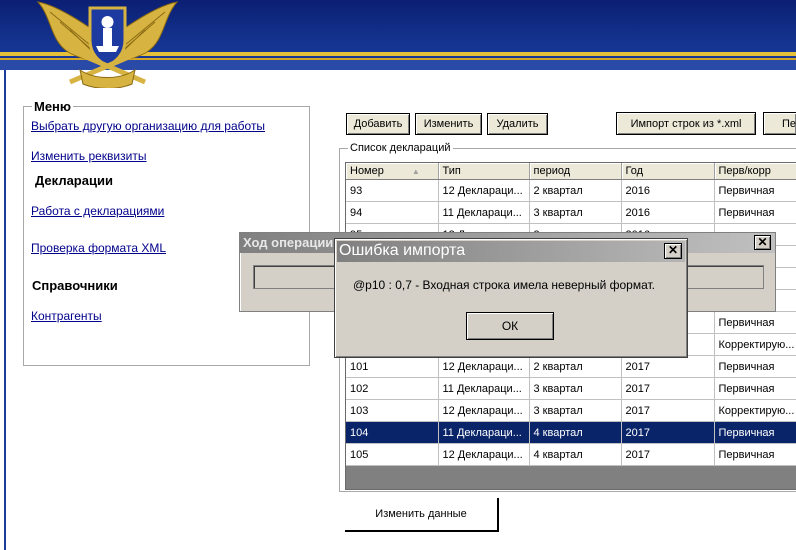  Describe the element at coordinates (575, 171) in the screenshot. I see `column-header-period: период` at that location.